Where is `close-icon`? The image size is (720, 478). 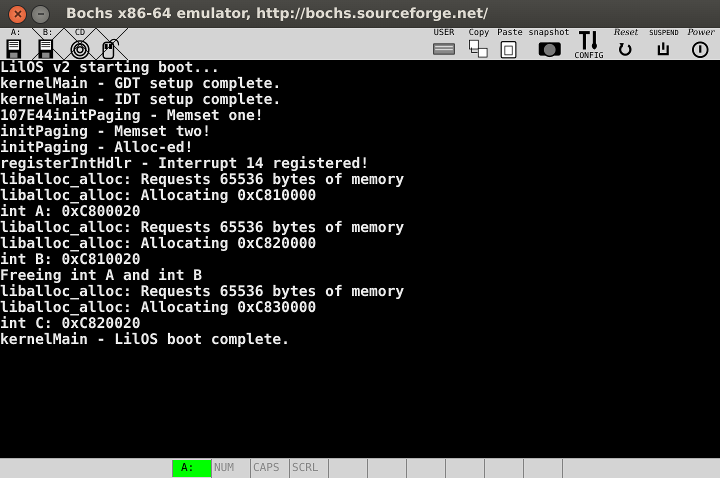
close-icon is located at coordinates (18, 14).